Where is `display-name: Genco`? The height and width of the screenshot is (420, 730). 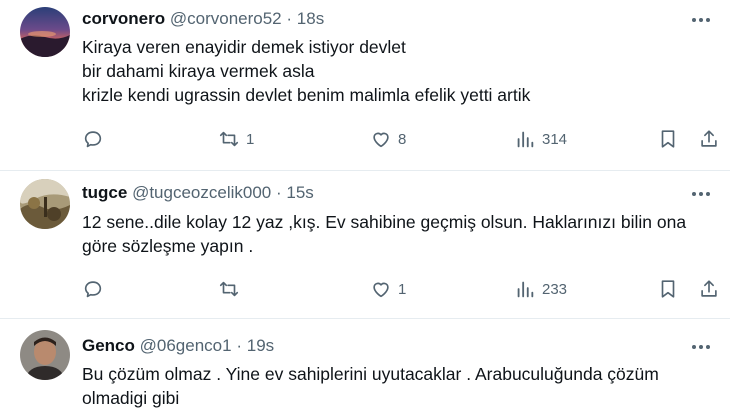
display-name: Genco is located at coordinates (108, 345).